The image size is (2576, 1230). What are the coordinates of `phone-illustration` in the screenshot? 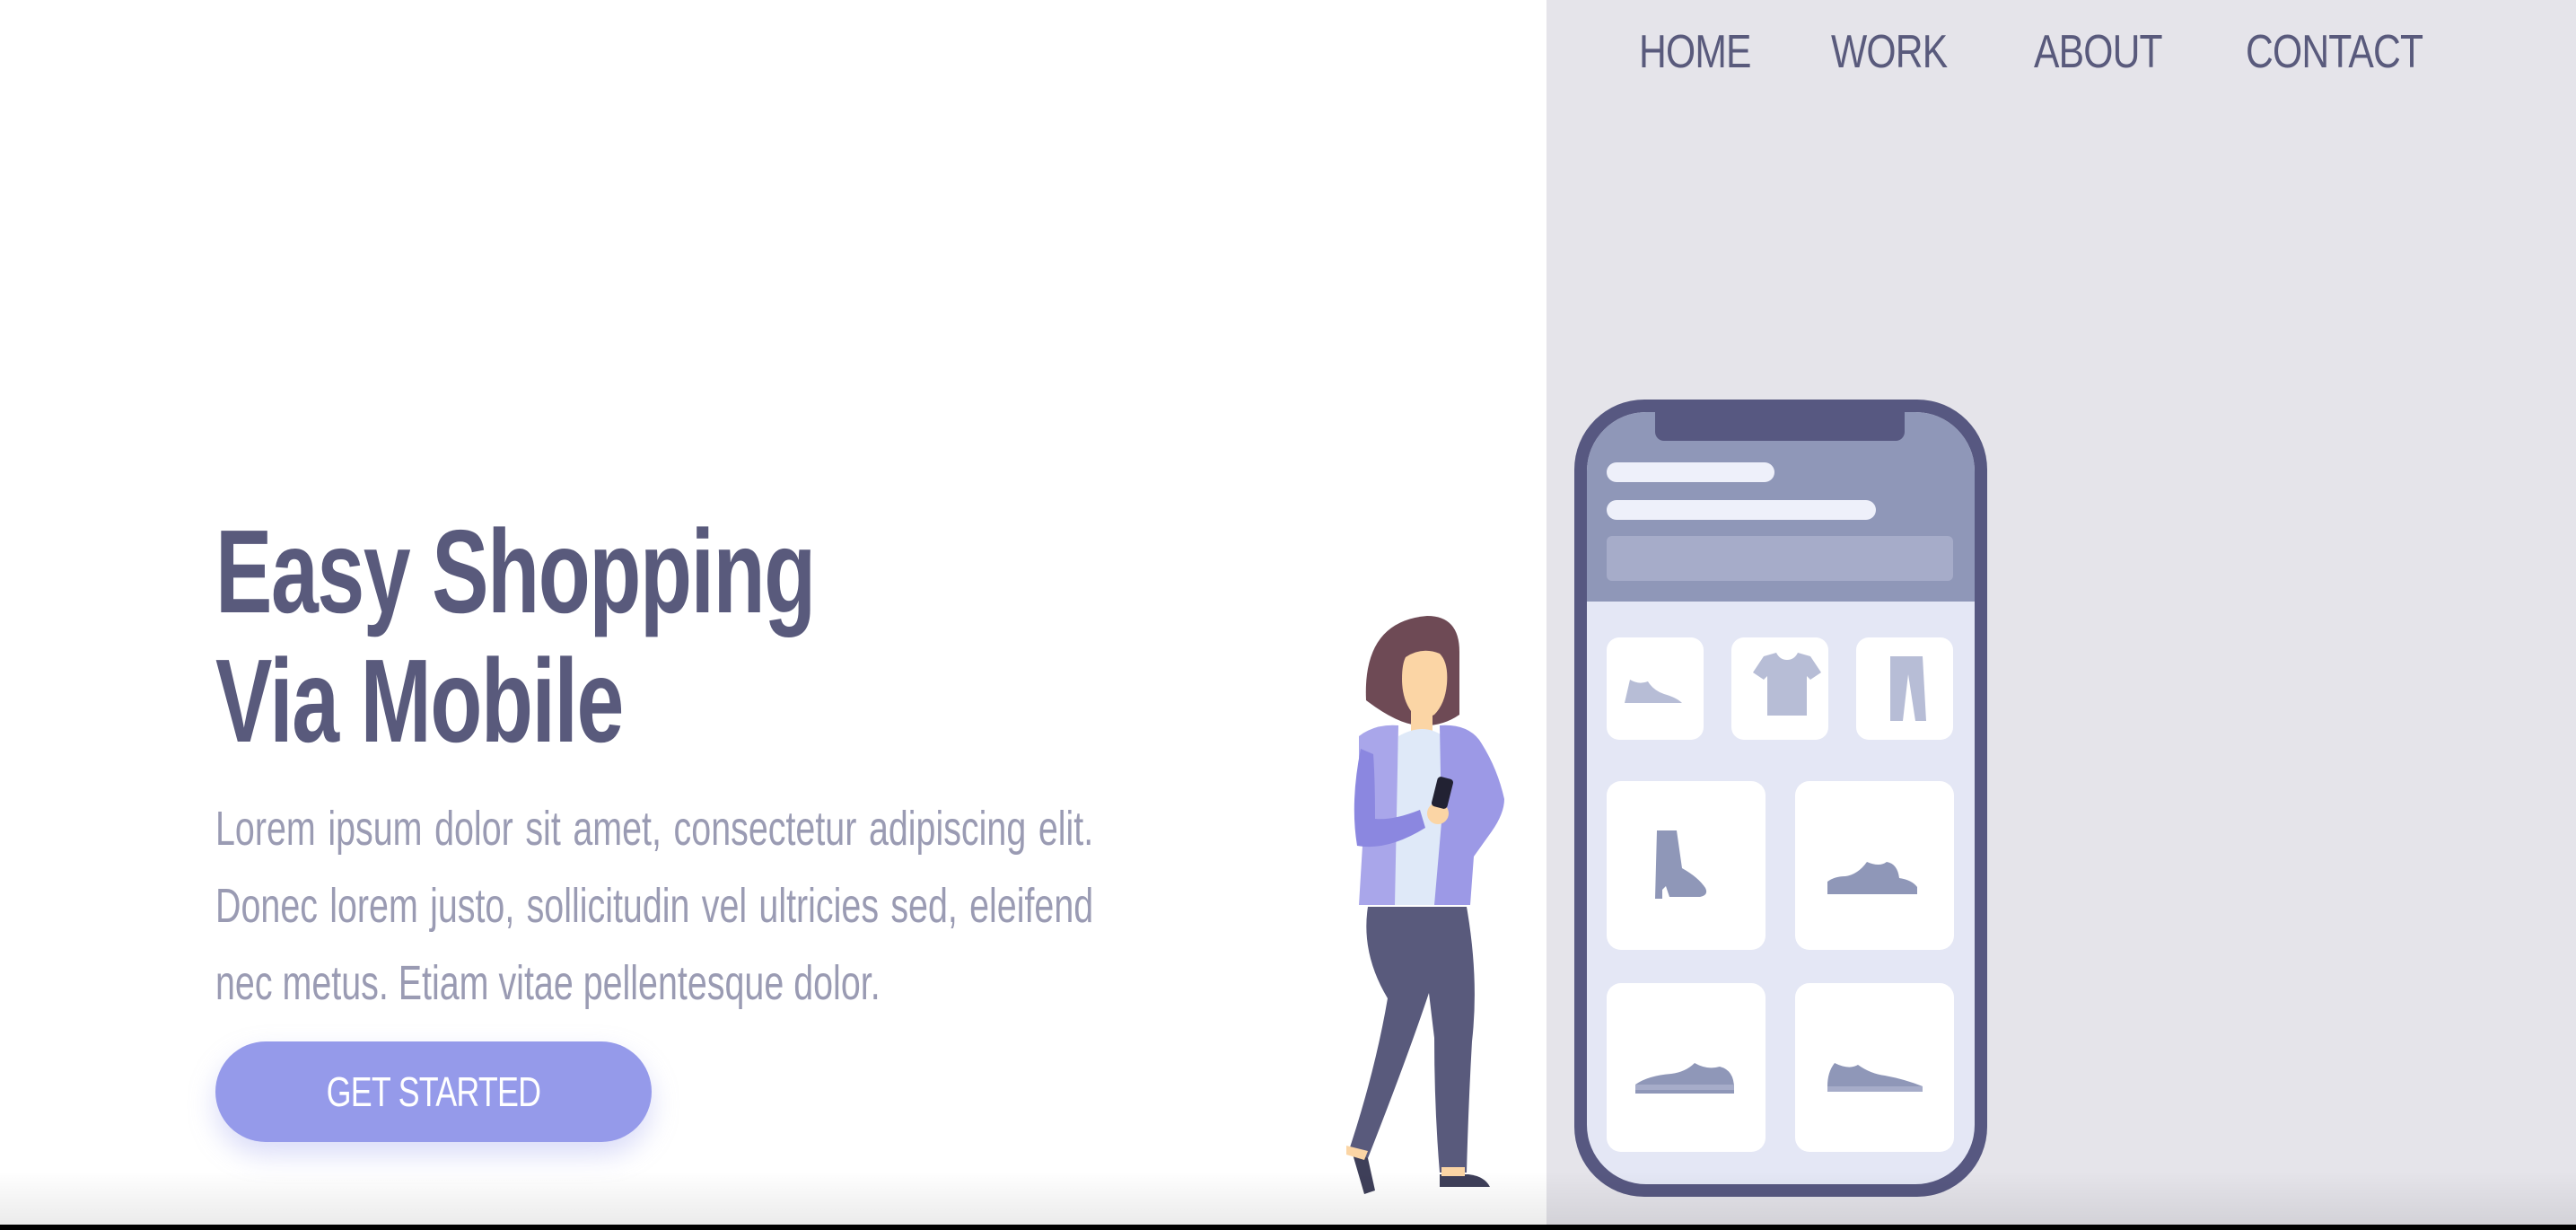 It's located at (1780, 798).